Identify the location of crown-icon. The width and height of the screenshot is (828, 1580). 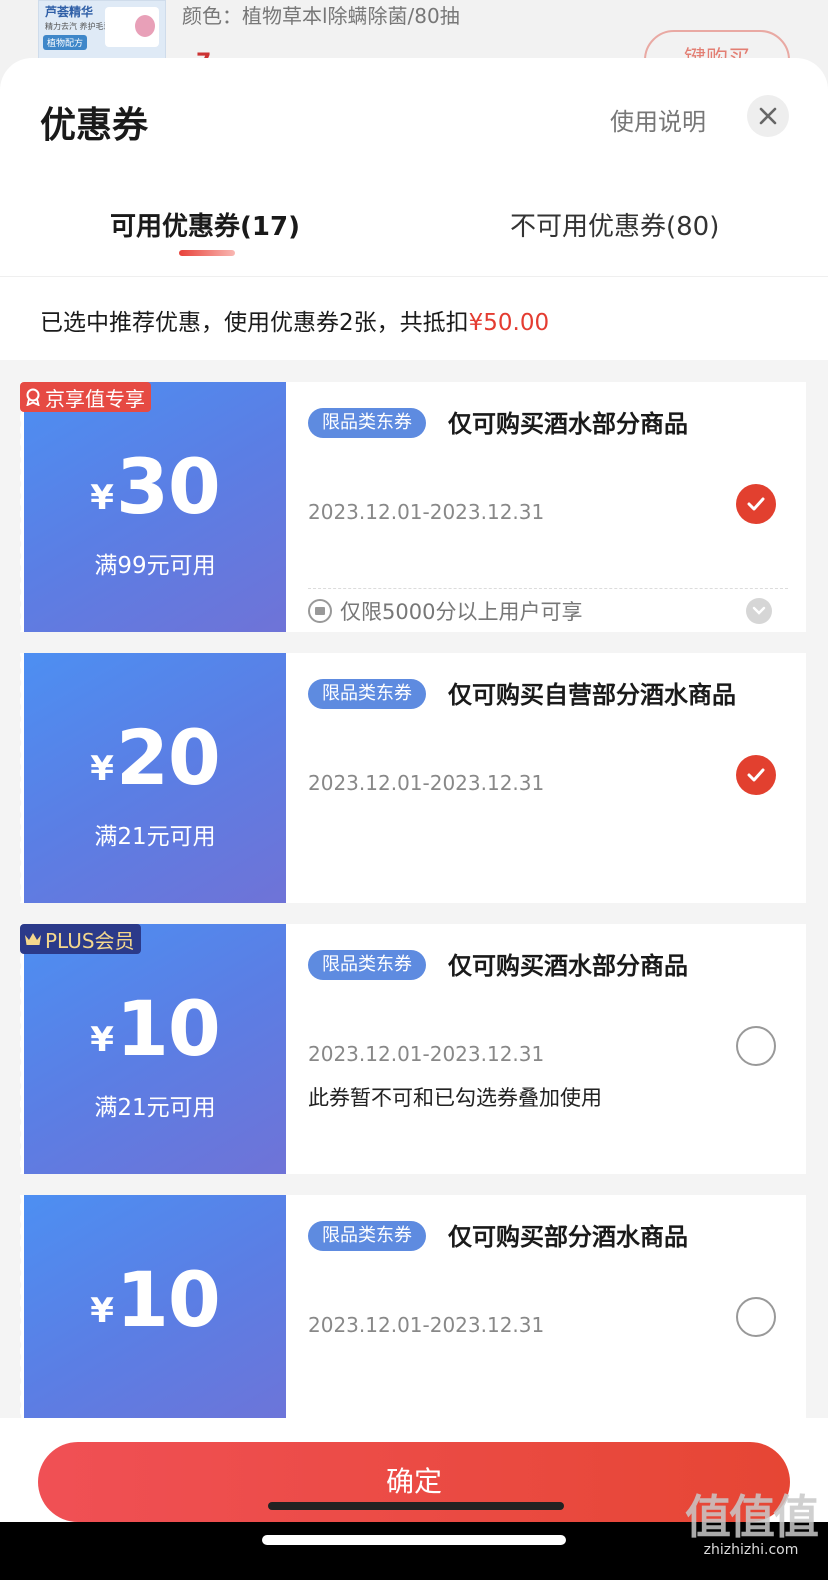
(33, 939).